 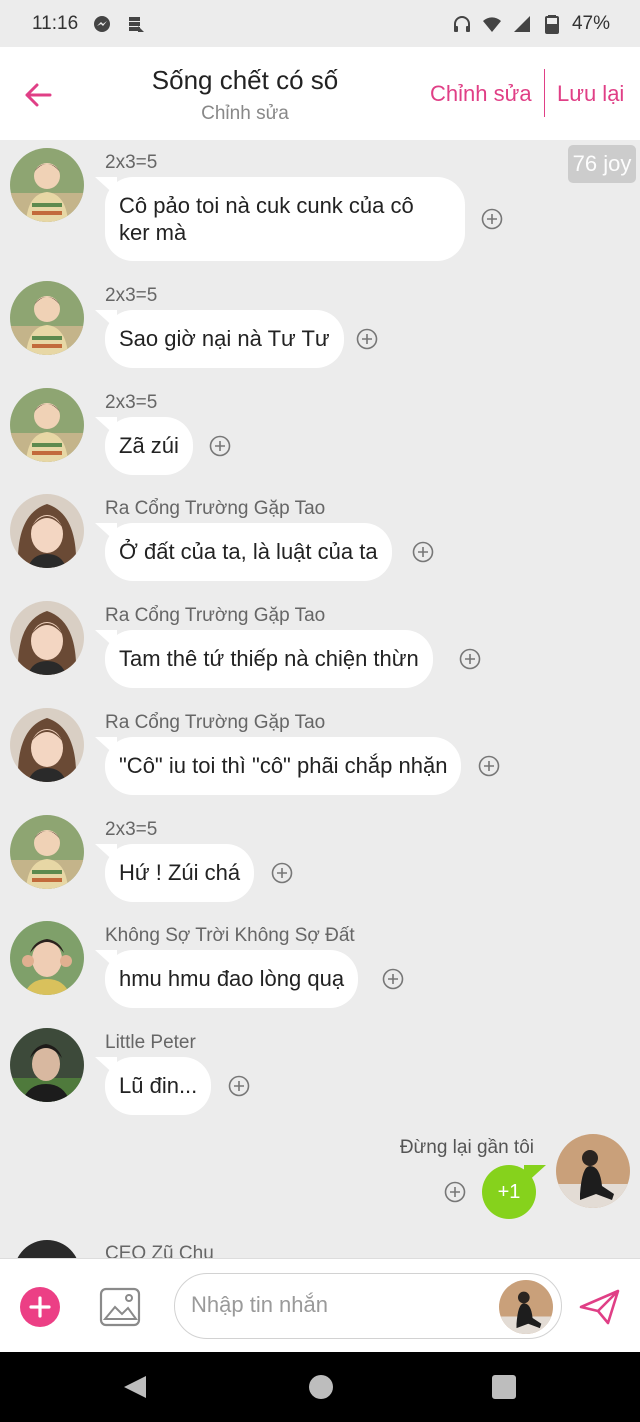 I want to click on save-button: Lưu lại, so click(x=590, y=94).